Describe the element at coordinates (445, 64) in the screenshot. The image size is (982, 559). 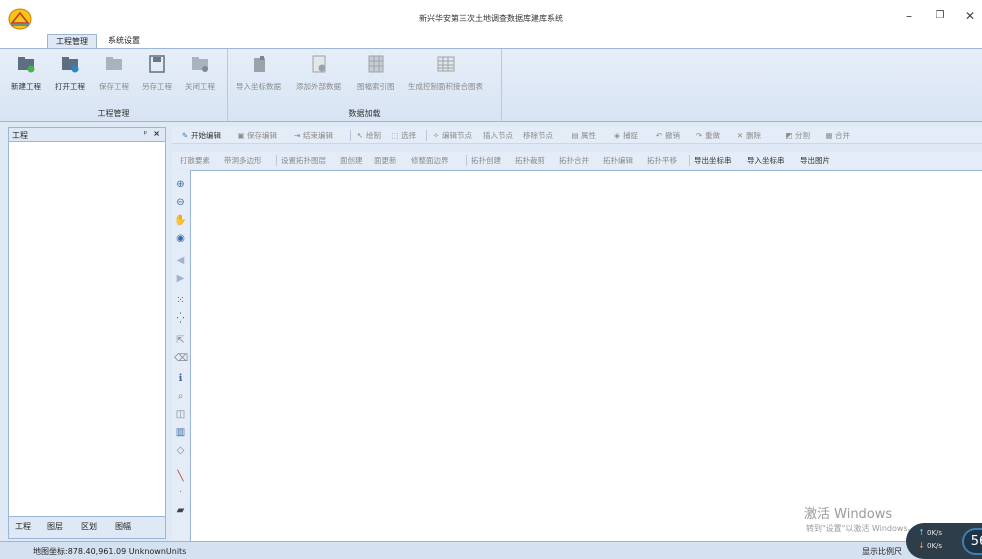
I see `area-table-icon` at that location.